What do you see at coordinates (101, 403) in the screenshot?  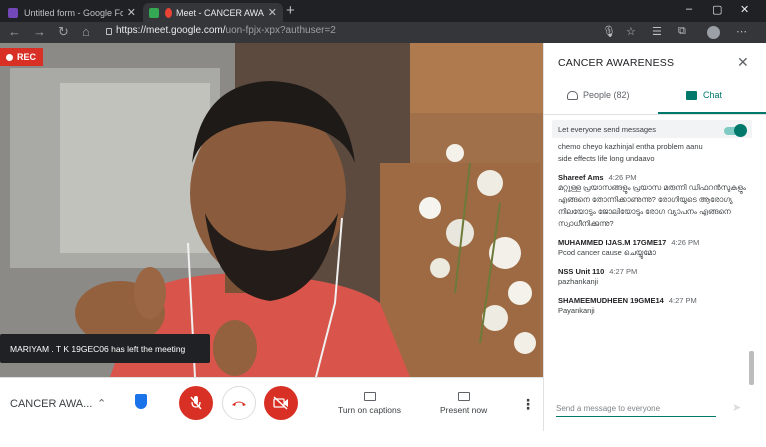 I see `chevron-up-icon: ⌃` at bounding box center [101, 403].